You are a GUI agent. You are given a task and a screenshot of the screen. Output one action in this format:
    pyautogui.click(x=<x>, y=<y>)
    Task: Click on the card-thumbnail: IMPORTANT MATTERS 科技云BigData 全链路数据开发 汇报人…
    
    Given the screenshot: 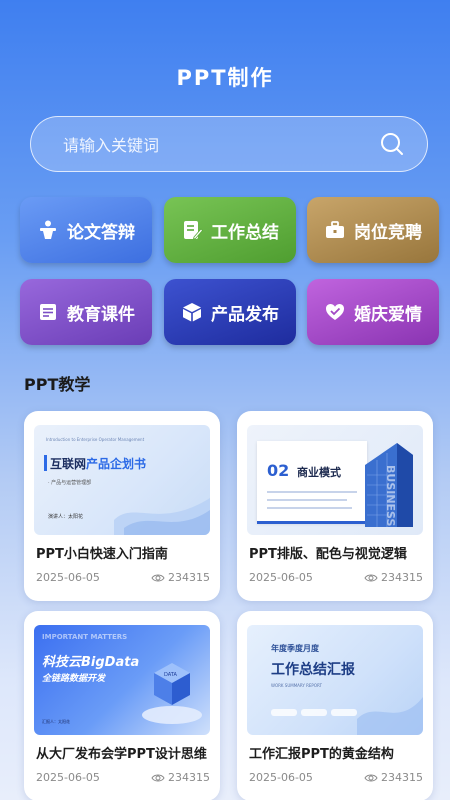 What is the action you would take?
    pyautogui.click(x=122, y=680)
    